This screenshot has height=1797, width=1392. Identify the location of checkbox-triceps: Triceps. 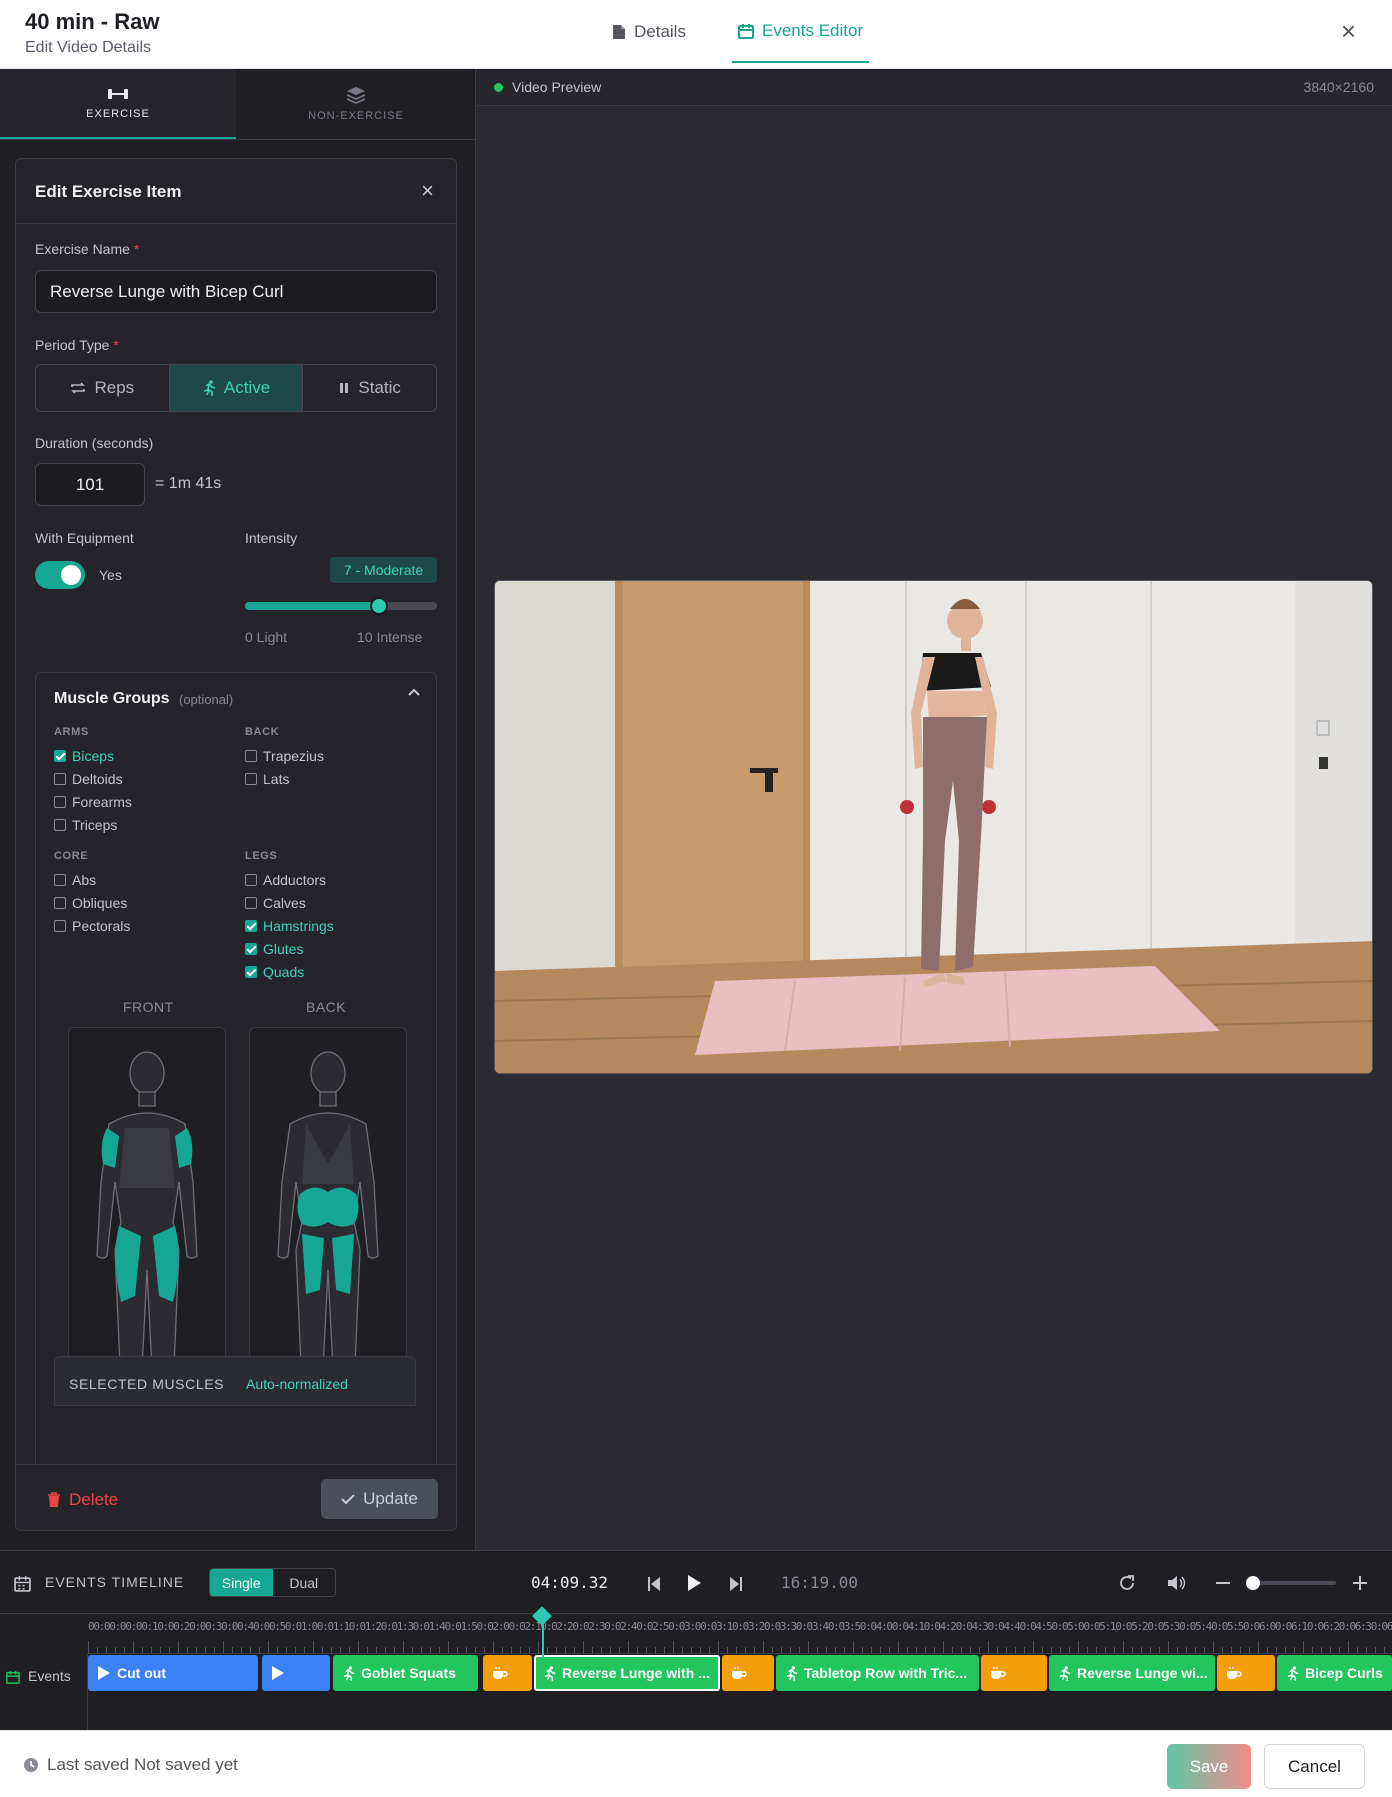
(85, 825).